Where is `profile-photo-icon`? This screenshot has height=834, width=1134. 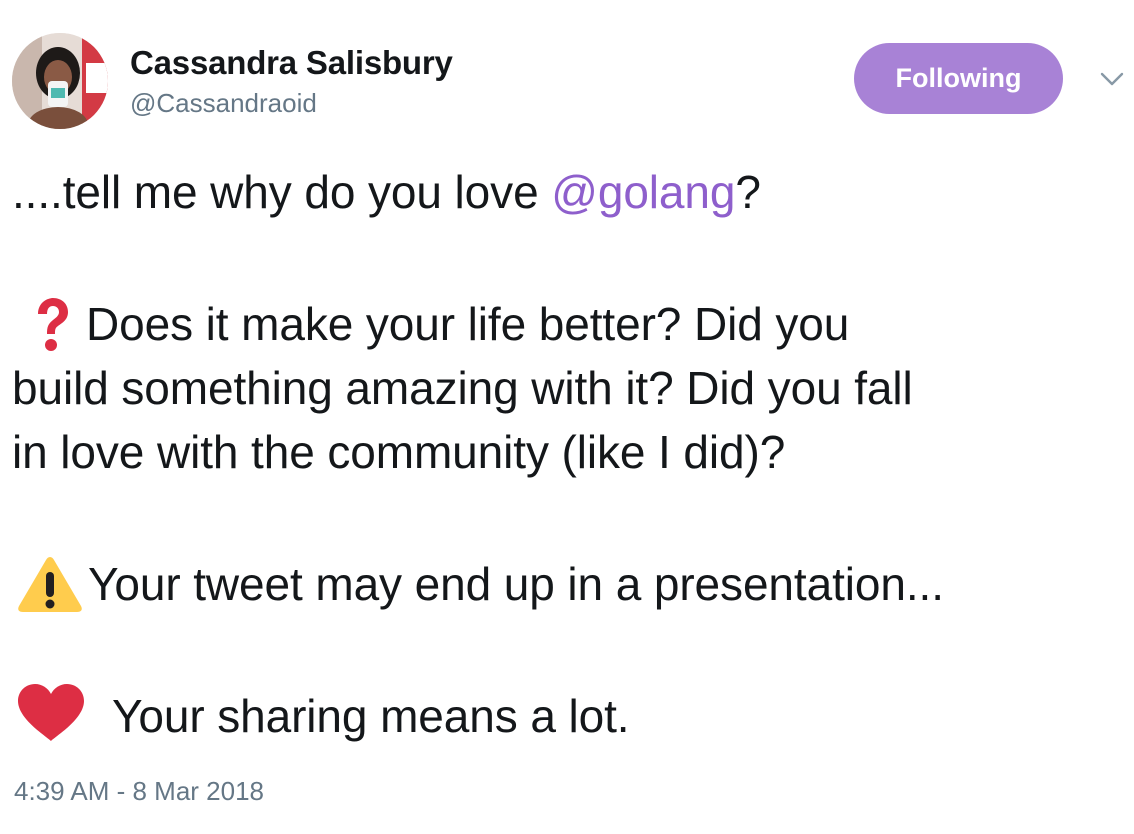
profile-photo-icon is located at coordinates (60, 81).